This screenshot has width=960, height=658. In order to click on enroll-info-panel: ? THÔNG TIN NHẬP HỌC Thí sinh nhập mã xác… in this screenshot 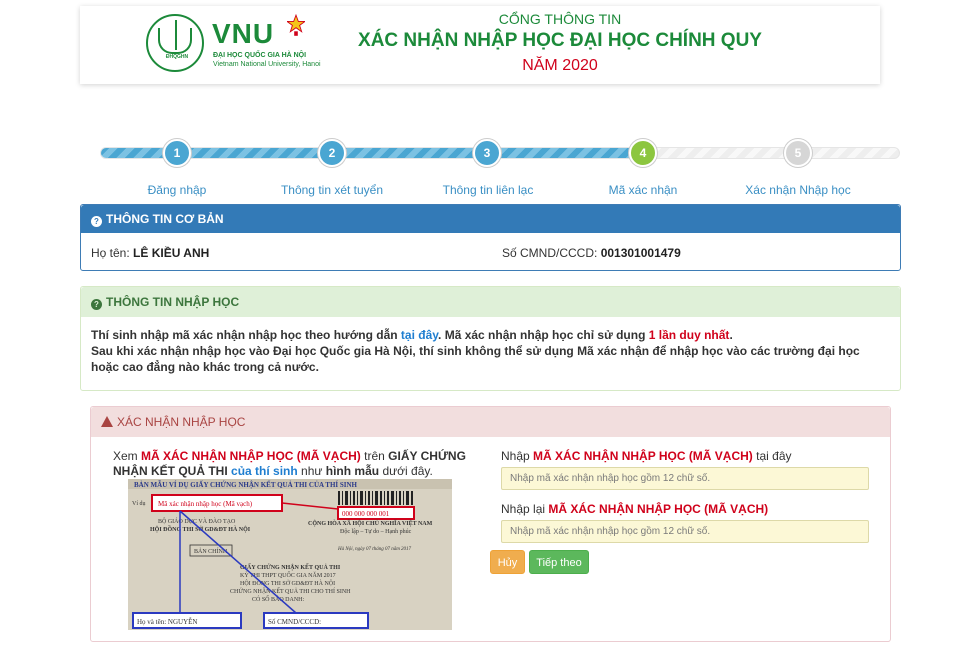, I will do `click(490, 338)`.